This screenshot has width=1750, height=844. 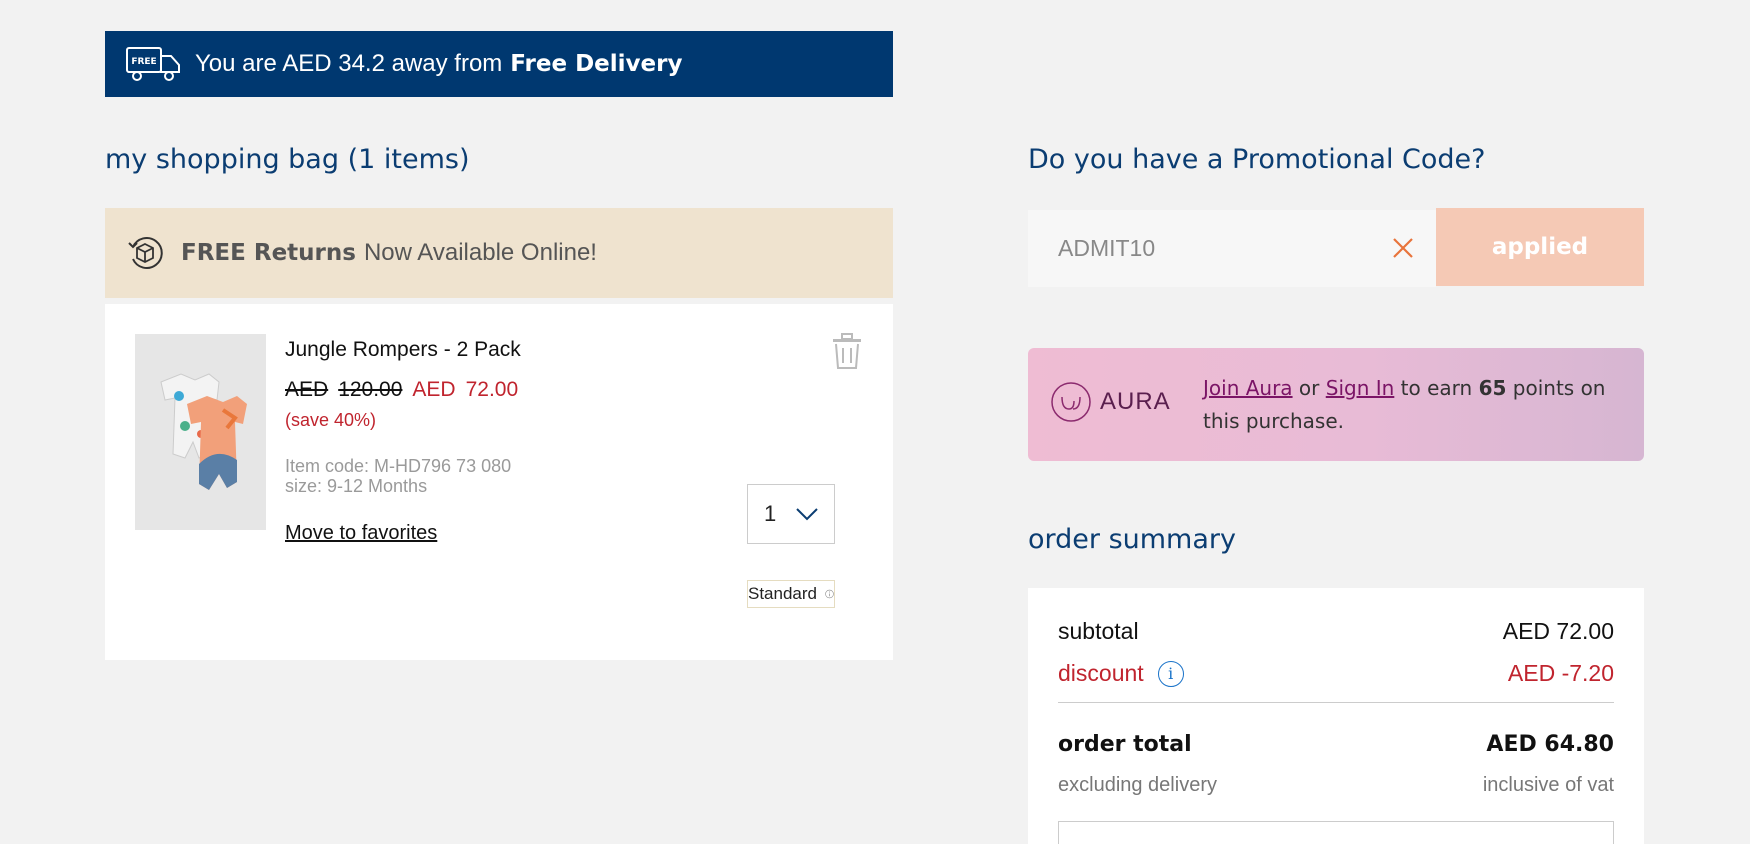 I want to click on subtotal-label: subtotal, so click(x=1098, y=631).